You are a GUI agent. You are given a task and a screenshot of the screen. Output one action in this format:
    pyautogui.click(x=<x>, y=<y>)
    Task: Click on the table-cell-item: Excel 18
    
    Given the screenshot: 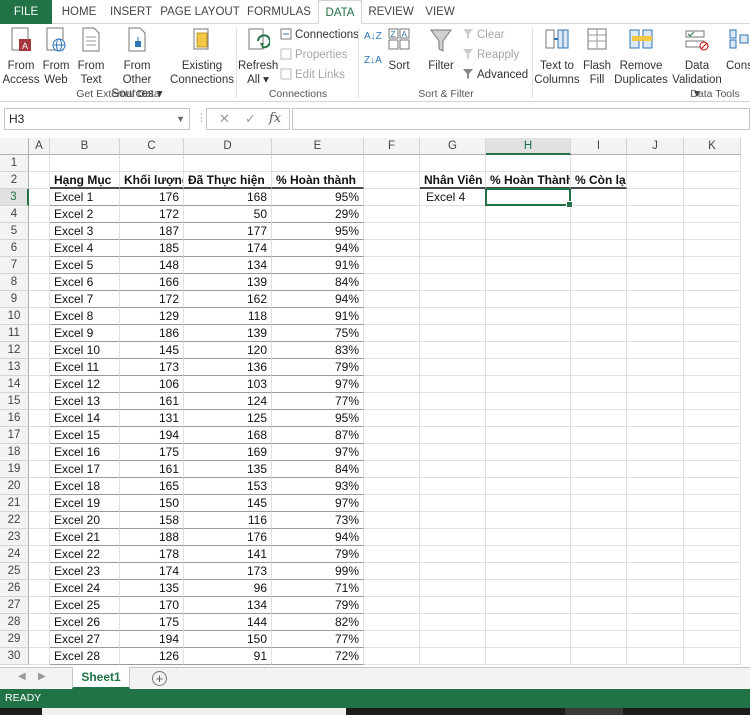 What is the action you would take?
    pyautogui.click(x=85, y=486)
    